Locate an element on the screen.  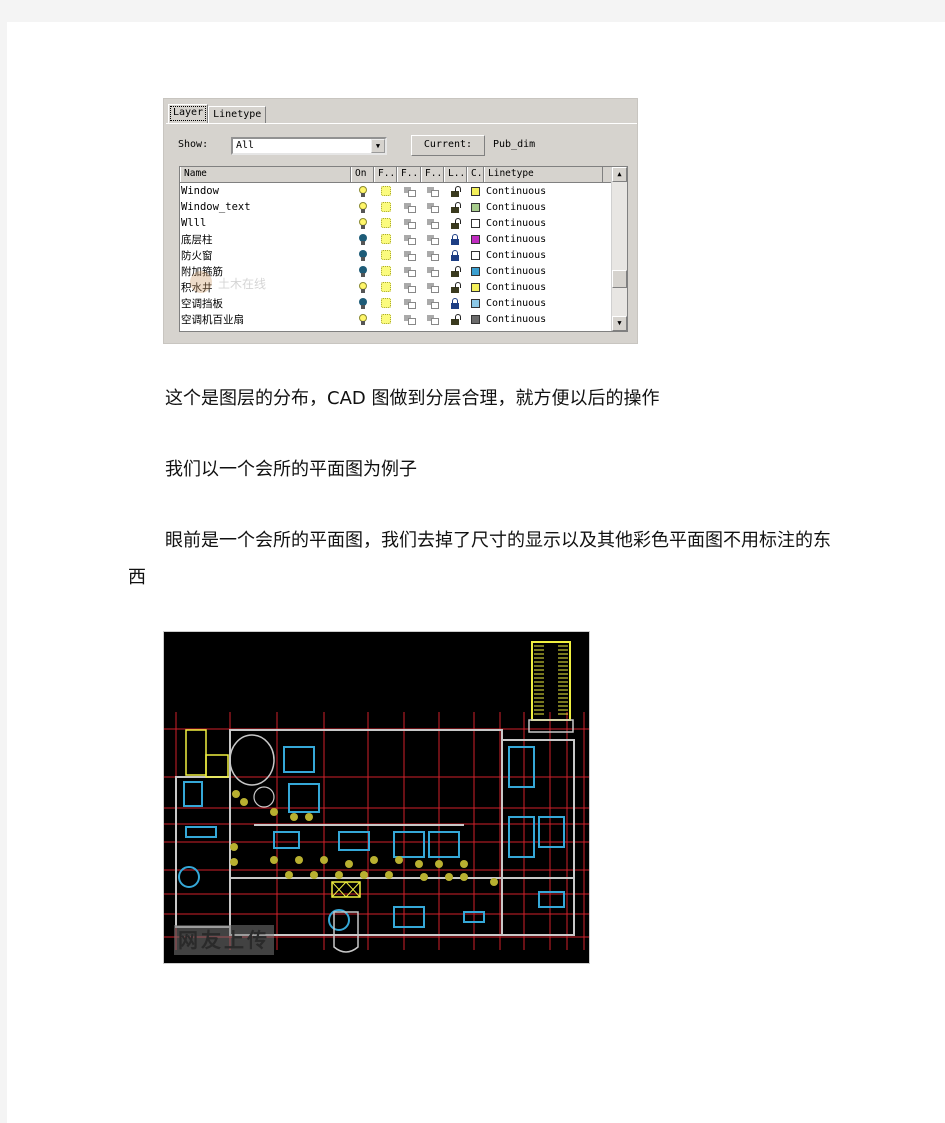
scroll-up-arrow-icon: ▲ is located at coordinates (619, 174).